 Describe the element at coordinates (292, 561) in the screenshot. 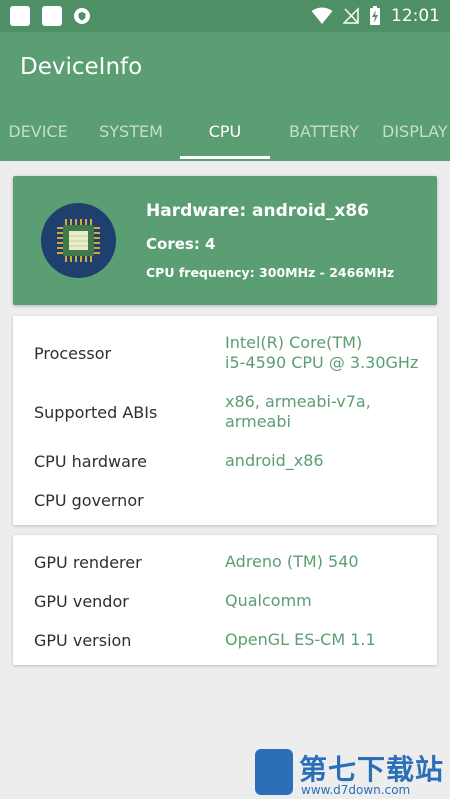

I see `gpu-renderer-value: Adreno (TM) 540` at that location.